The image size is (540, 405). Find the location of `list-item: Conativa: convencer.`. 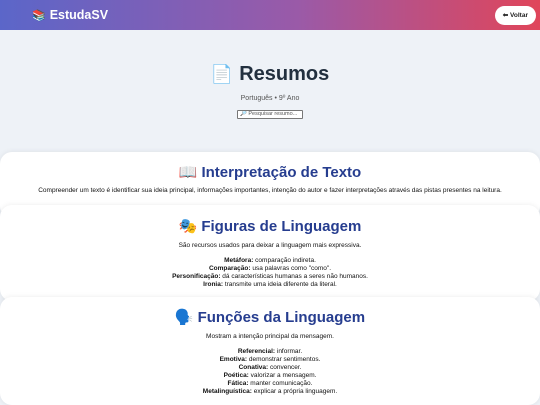

list-item: Conativa: convencer. is located at coordinates (270, 368).